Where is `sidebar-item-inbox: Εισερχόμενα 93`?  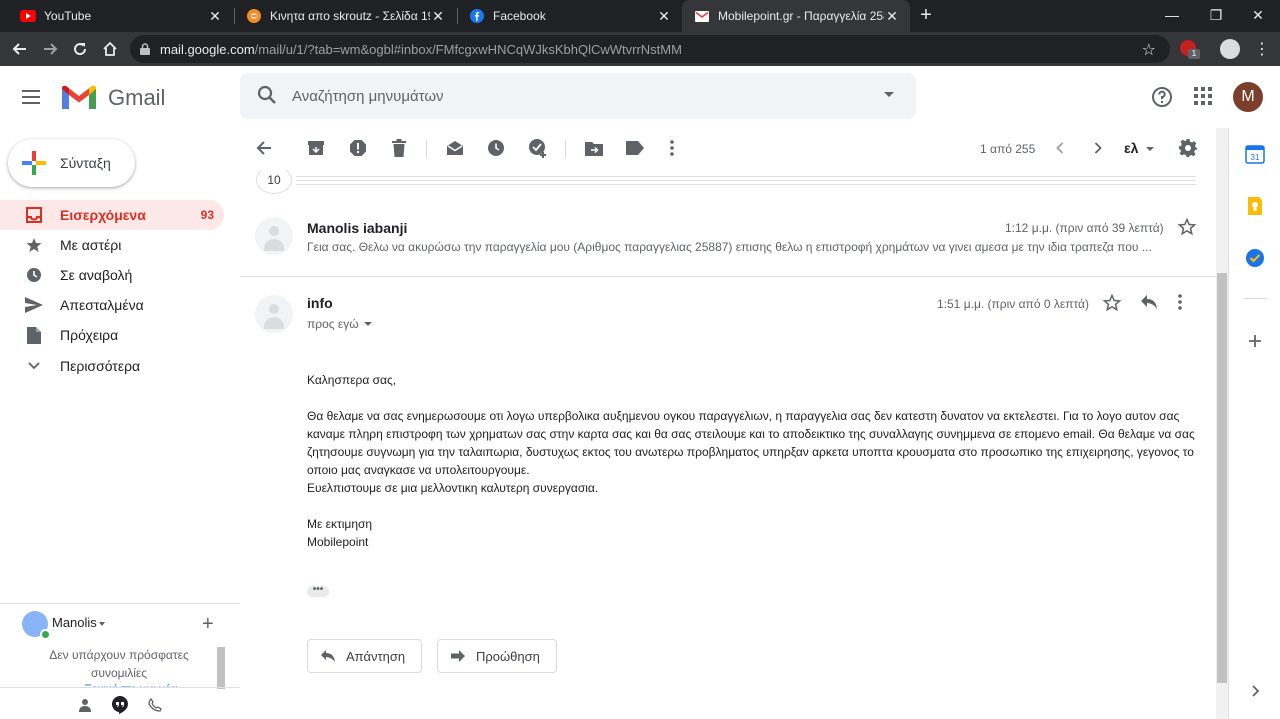 sidebar-item-inbox: Εισερχόμενα 93 is located at coordinates (112, 215).